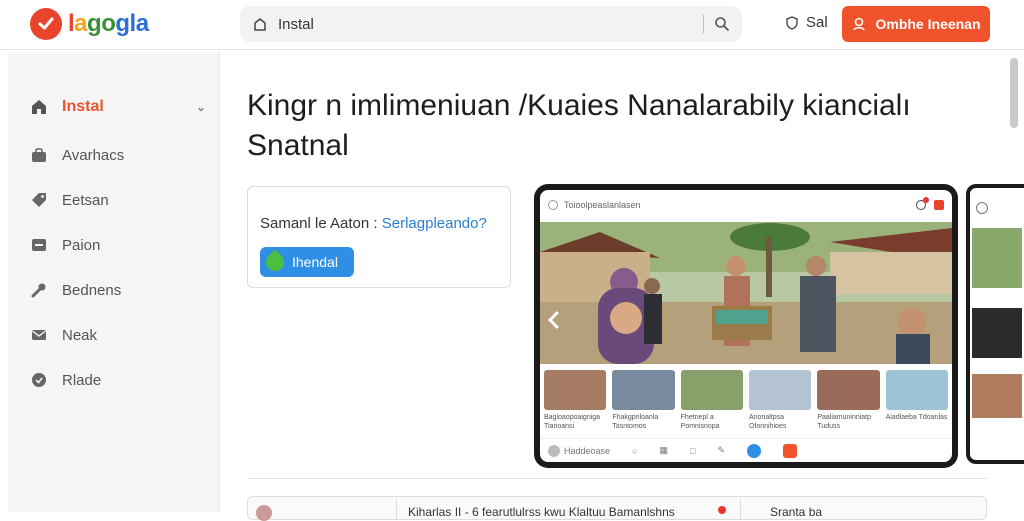 This screenshot has width=1024, height=521. I want to click on search-icon: ○, so click(634, 451).